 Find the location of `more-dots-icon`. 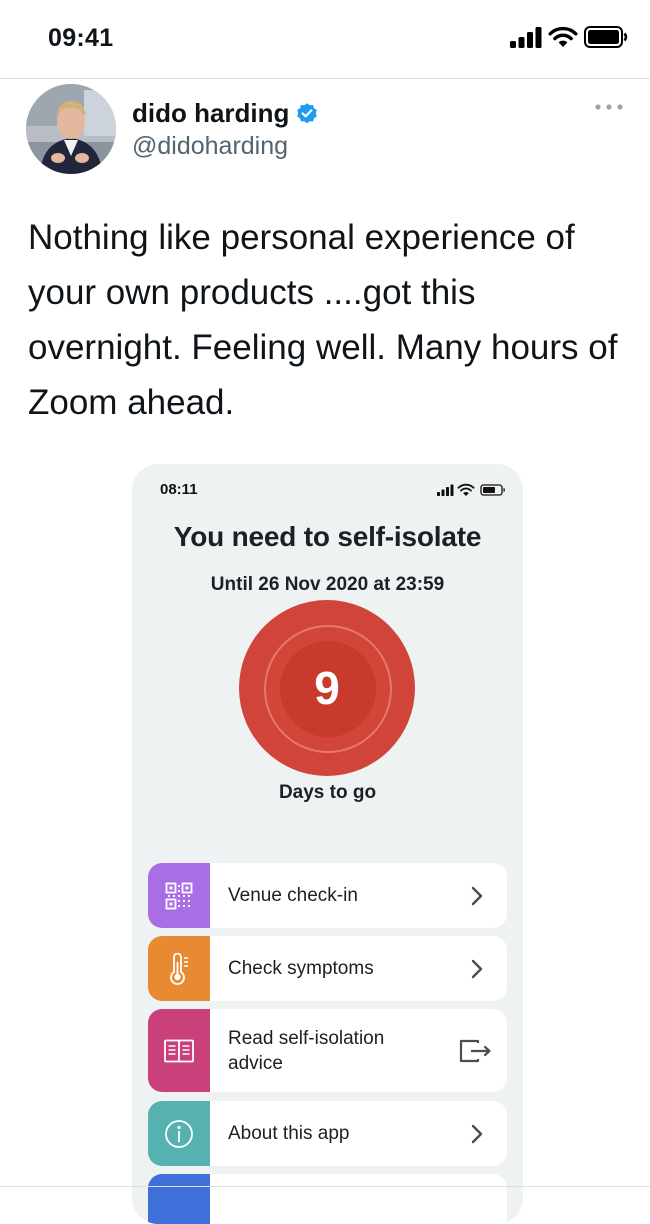

more-dots-icon is located at coordinates (609, 107).